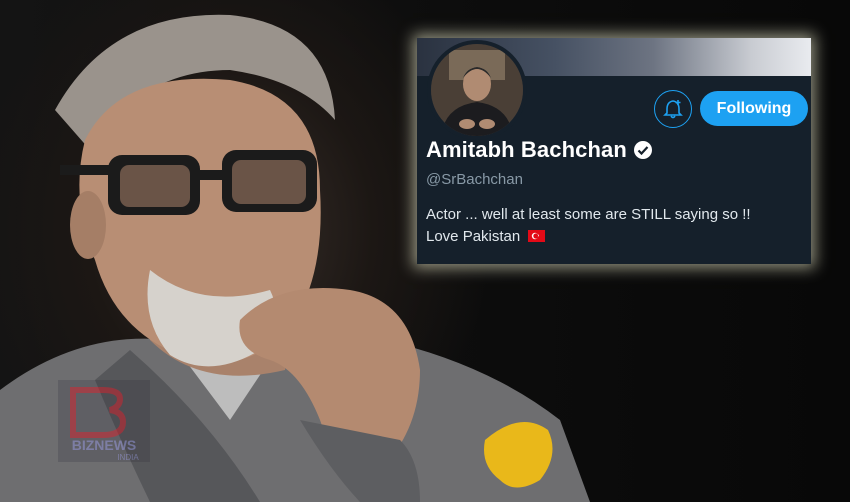 This screenshot has height=502, width=850. I want to click on verified-badge-icon, so click(642, 150).